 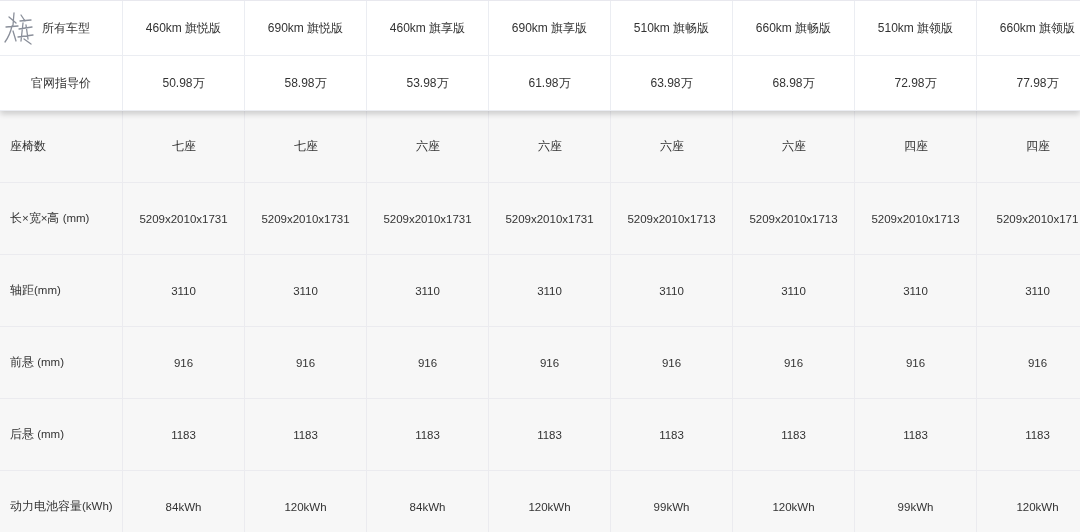 What do you see at coordinates (793, 83) in the screenshot?
I see `price-value: 68.98万` at bounding box center [793, 83].